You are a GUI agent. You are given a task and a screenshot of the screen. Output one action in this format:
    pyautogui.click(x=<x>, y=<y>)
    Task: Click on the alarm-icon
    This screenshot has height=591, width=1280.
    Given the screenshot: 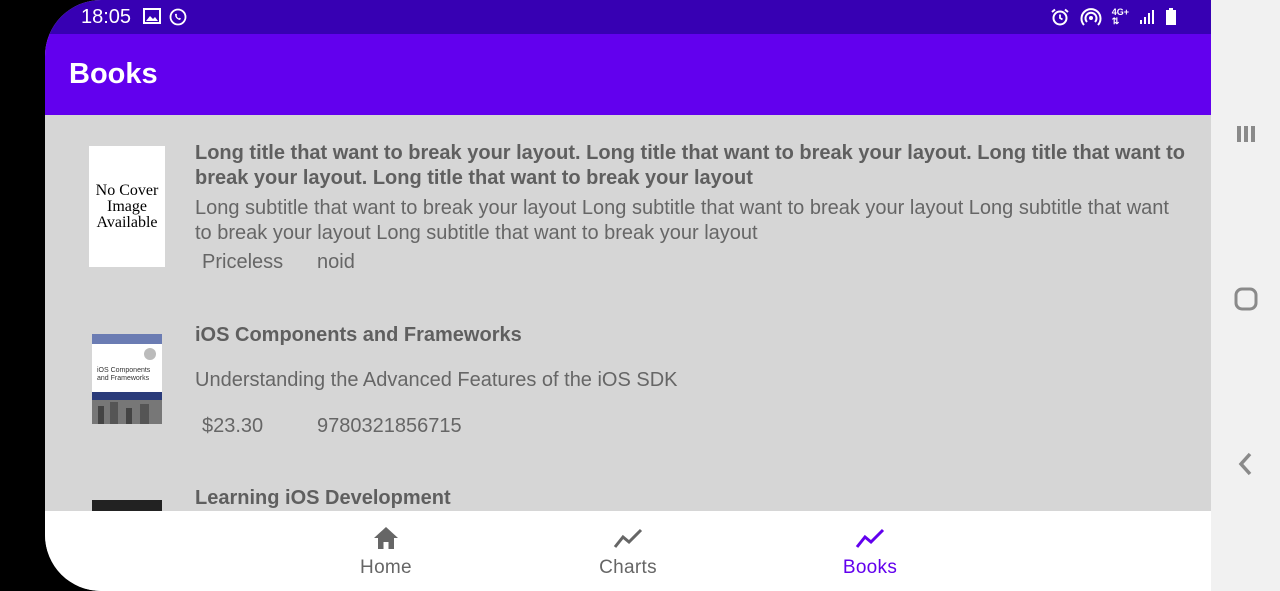 What is the action you would take?
    pyautogui.click(x=1060, y=17)
    